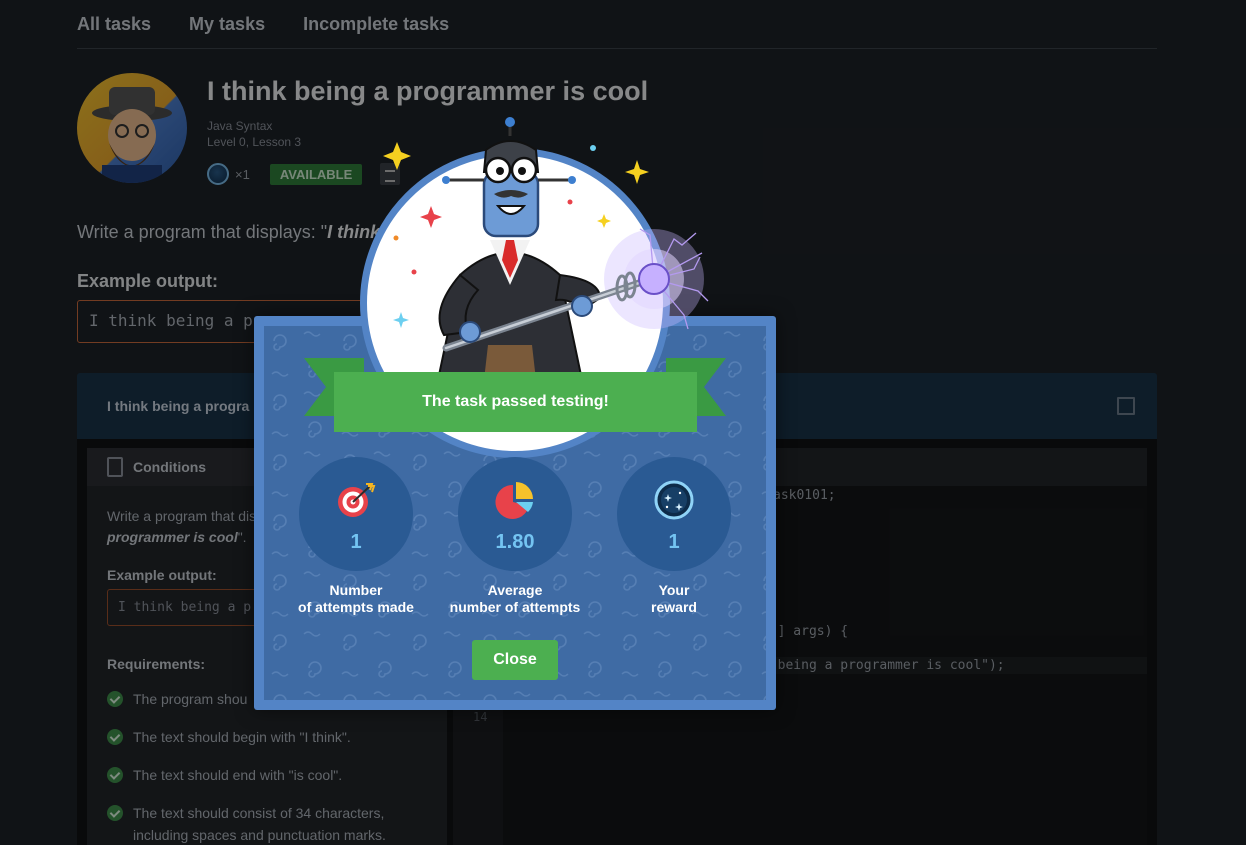 The height and width of the screenshot is (845, 1246). Describe the element at coordinates (674, 590) in the screenshot. I see `reward-label-line1: Your` at that location.